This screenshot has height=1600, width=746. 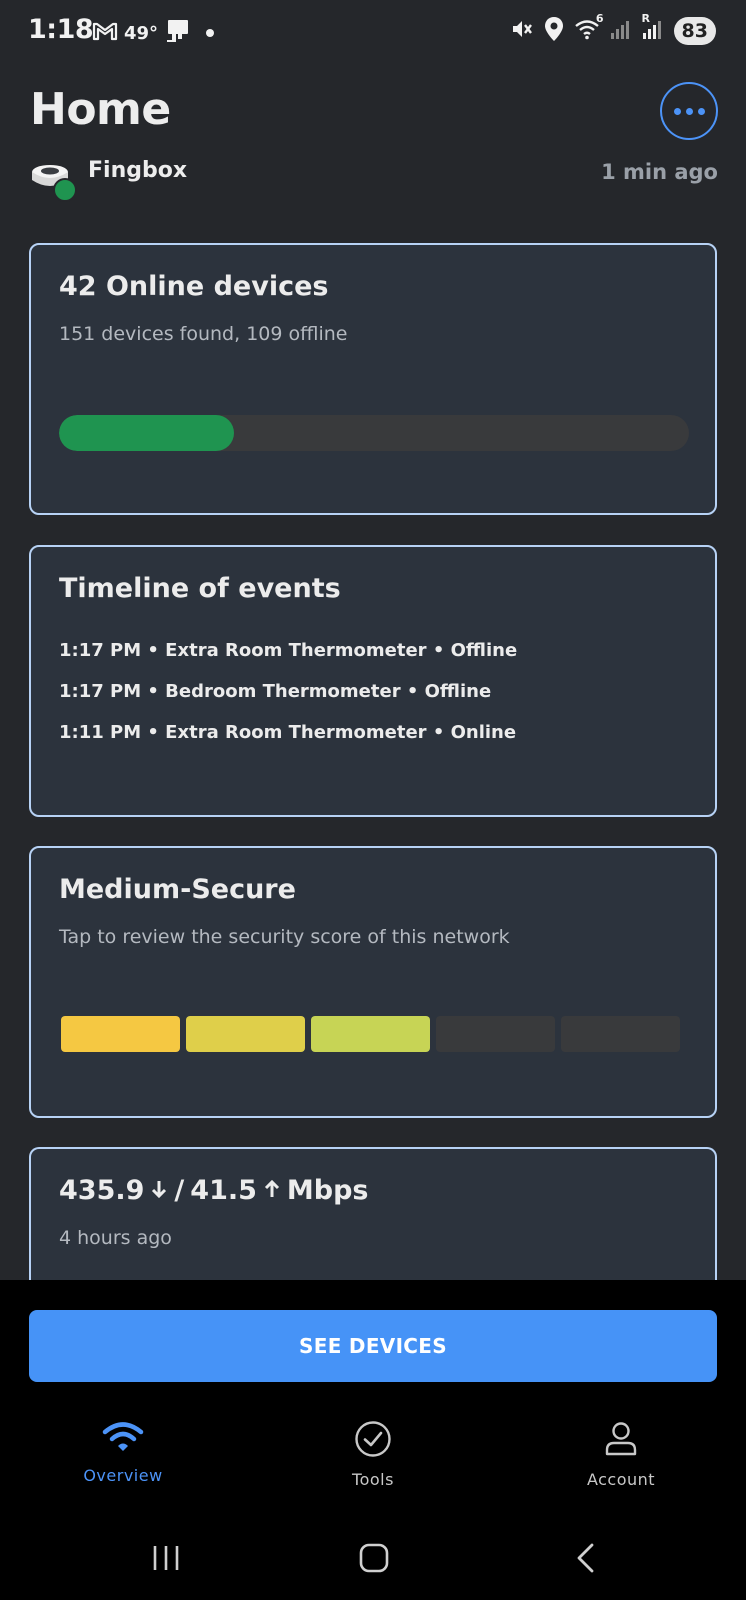 What do you see at coordinates (694, 31) in the screenshot?
I see `battery-indicator: 83` at bounding box center [694, 31].